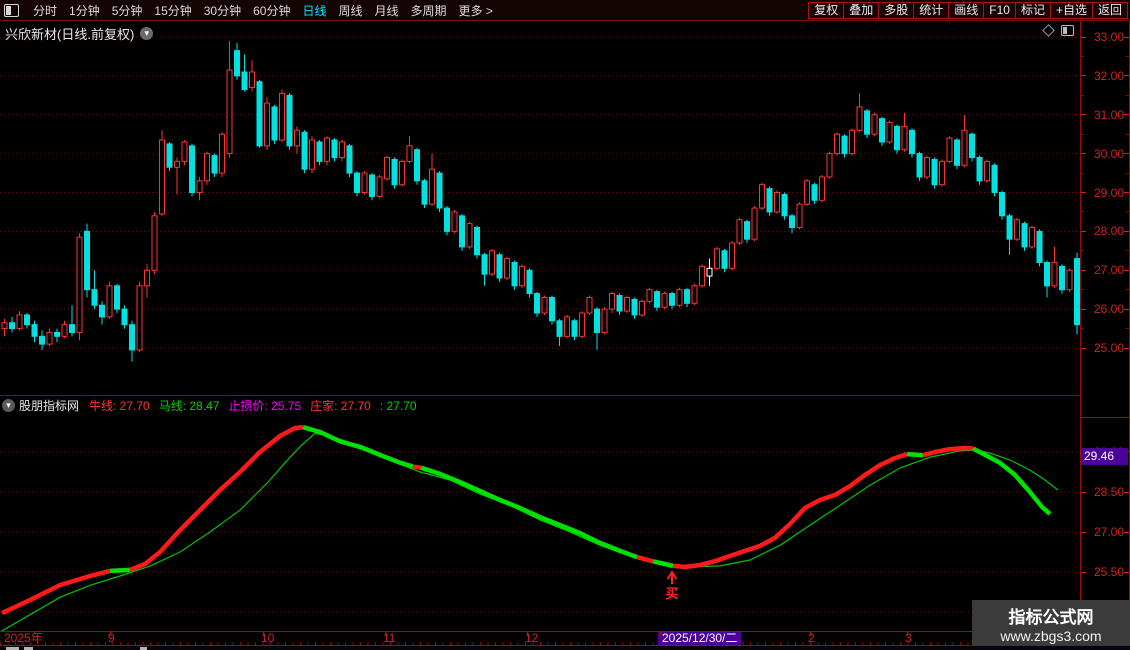  I want to click on indicator-axis-label: 27.00, so click(1108, 532).